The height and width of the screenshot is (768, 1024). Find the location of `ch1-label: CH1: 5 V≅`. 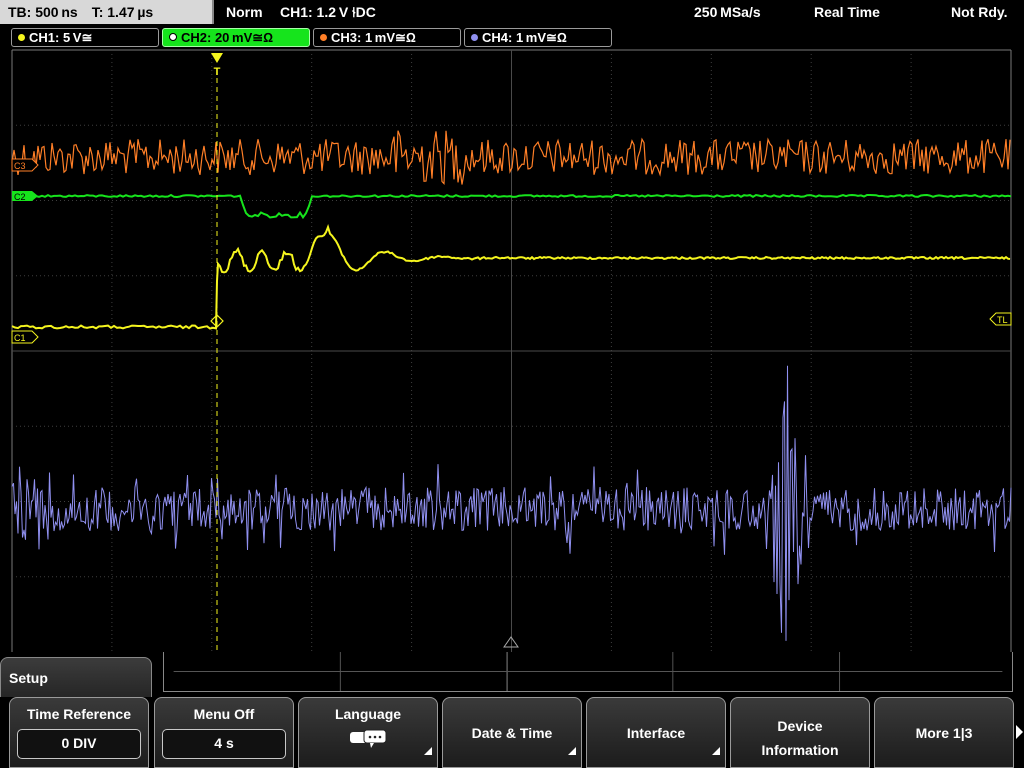

ch1-label: CH1: 5 V≅ is located at coordinates (61, 37).